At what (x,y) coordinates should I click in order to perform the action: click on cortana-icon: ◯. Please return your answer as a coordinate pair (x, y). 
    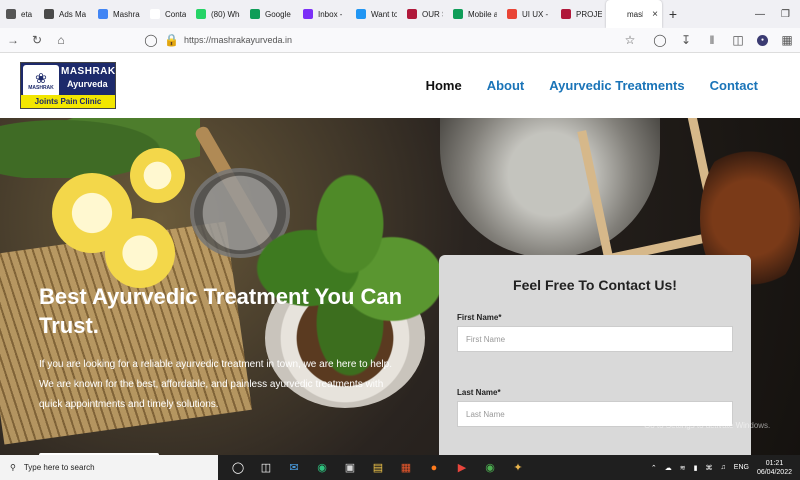
    Looking at the image, I should click on (238, 468).